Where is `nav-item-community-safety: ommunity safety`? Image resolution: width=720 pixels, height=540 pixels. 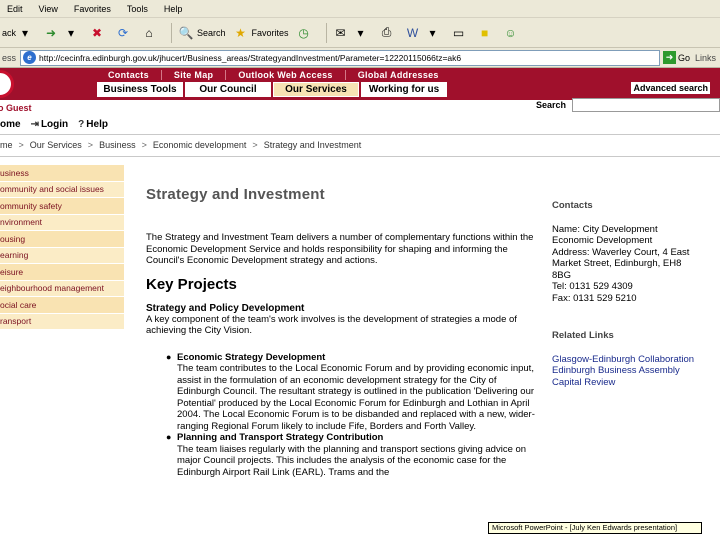 nav-item-community-safety: ommunity safety is located at coordinates (62, 206).